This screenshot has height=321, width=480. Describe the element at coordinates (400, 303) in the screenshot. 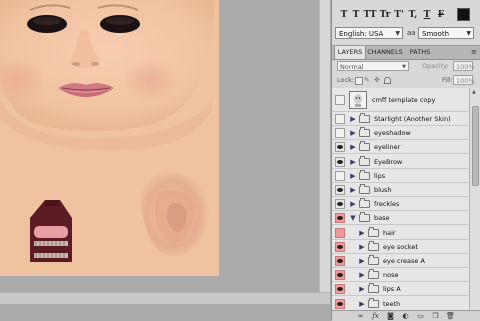

I see `layer-row: ▶ teeth` at that location.